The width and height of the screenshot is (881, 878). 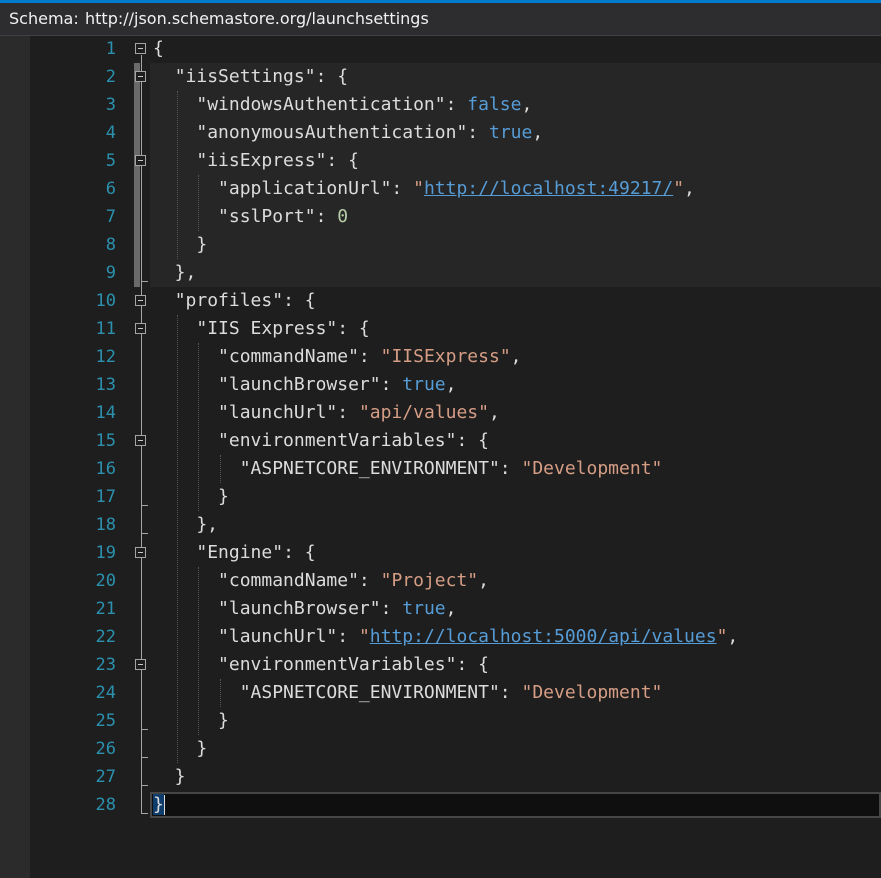 I want to click on line-number: 14, so click(x=105, y=413).